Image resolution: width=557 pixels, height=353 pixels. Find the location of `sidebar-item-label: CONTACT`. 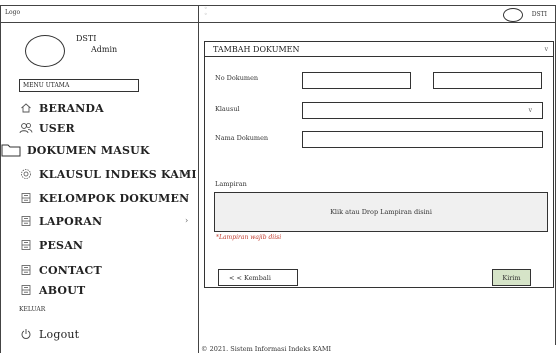

sidebar-item-label: CONTACT is located at coordinates (70, 270).